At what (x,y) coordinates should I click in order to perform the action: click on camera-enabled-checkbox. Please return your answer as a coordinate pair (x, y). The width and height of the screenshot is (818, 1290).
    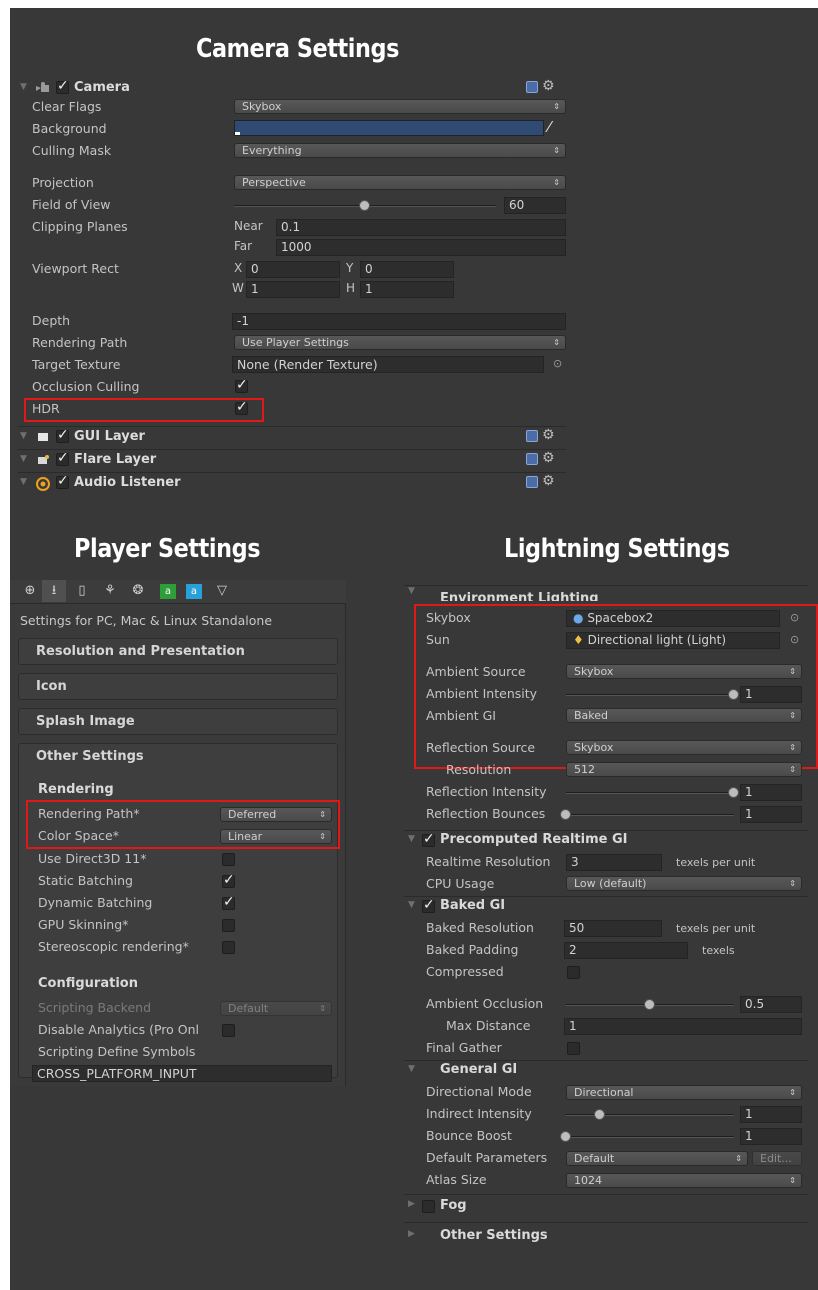
    Looking at the image, I should click on (62, 86).